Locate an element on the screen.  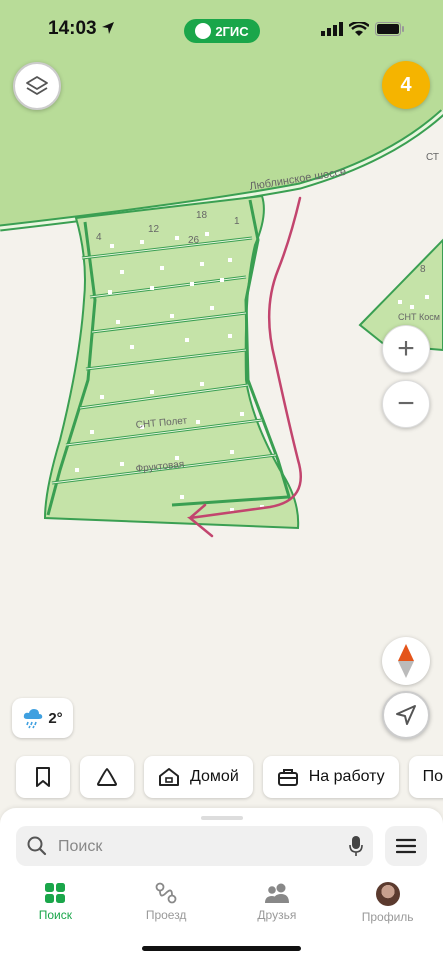
tab-label: Друзья is located at coordinates (277, 915).